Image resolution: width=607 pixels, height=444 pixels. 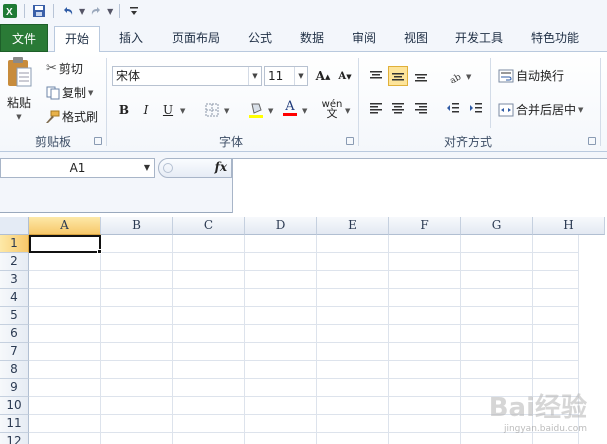 What do you see at coordinates (131, 39) in the screenshot?
I see `tab-insert: 插入` at bounding box center [131, 39].